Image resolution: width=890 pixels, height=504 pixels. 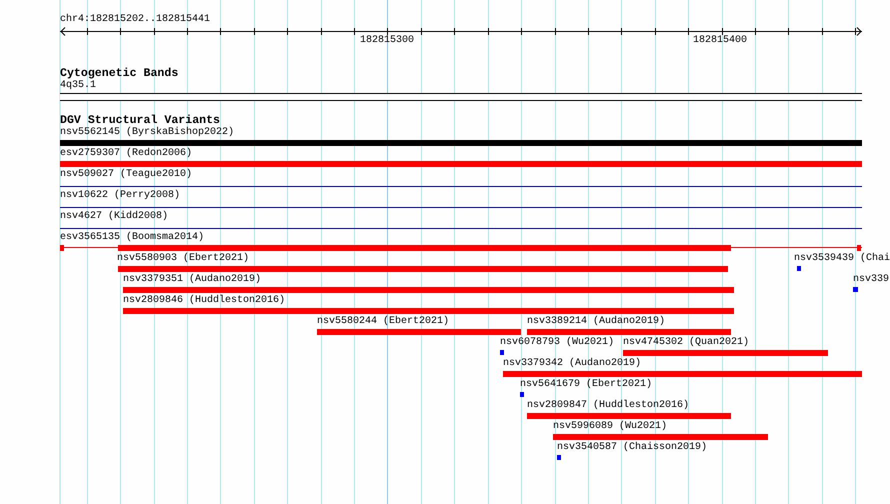 What do you see at coordinates (596, 322) in the screenshot?
I see `feature-label: nsv3389214 (Audano2019)` at bounding box center [596, 322].